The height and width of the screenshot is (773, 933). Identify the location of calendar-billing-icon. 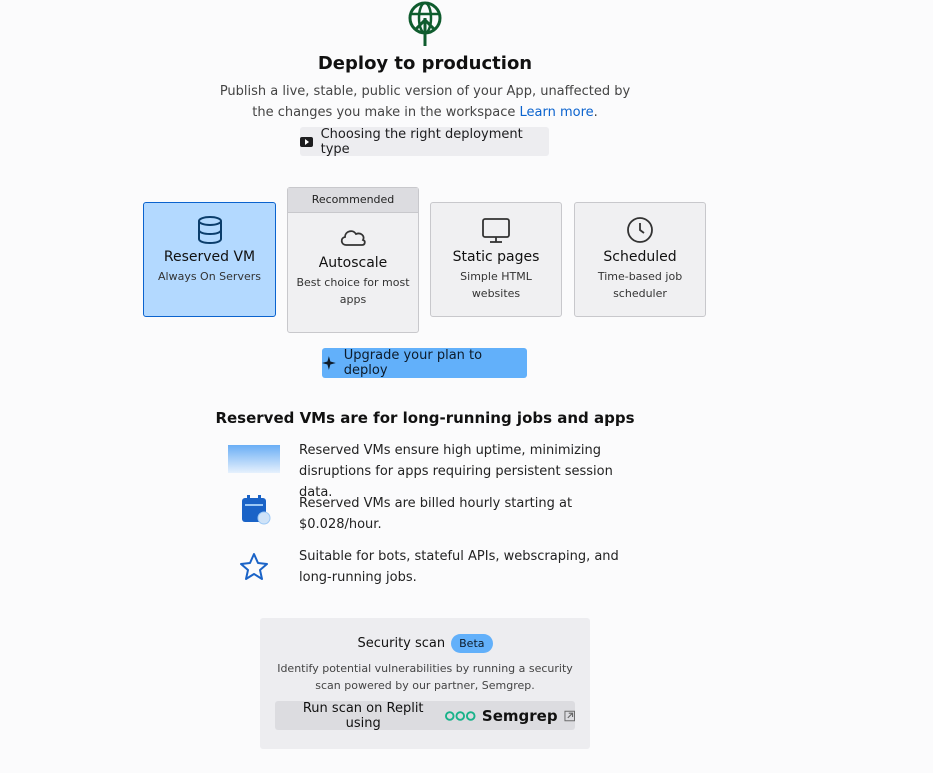
(256, 510).